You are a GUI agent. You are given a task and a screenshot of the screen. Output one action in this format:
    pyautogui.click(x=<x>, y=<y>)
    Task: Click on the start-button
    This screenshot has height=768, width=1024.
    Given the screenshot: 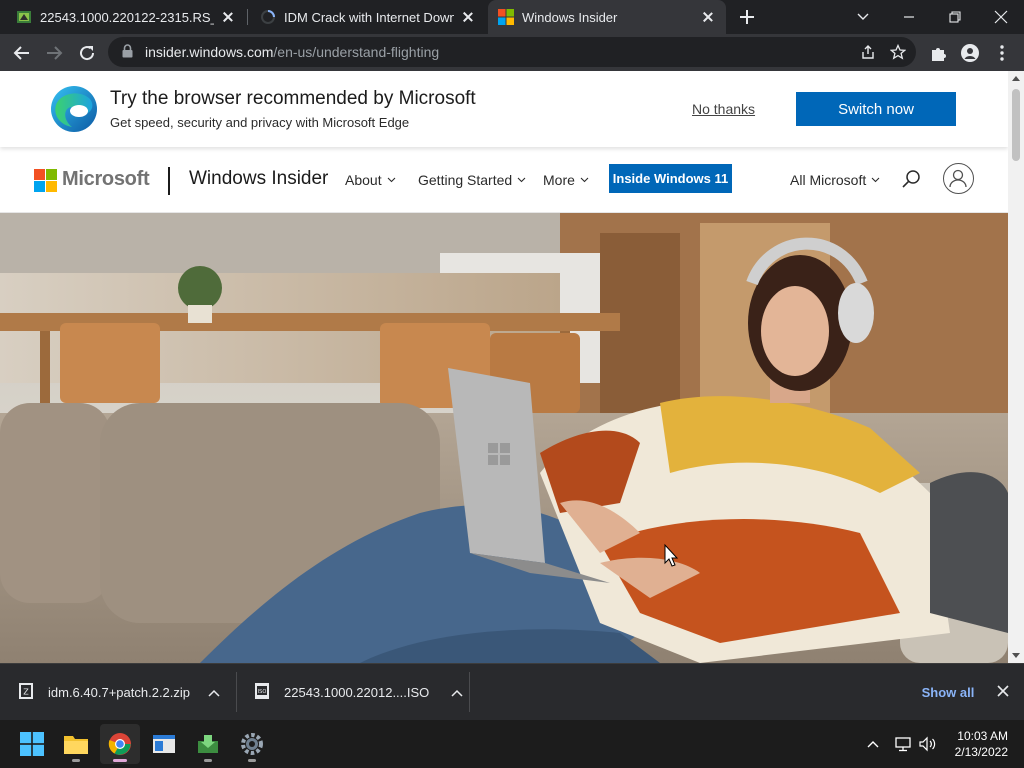 What is the action you would take?
    pyautogui.click(x=32, y=744)
    